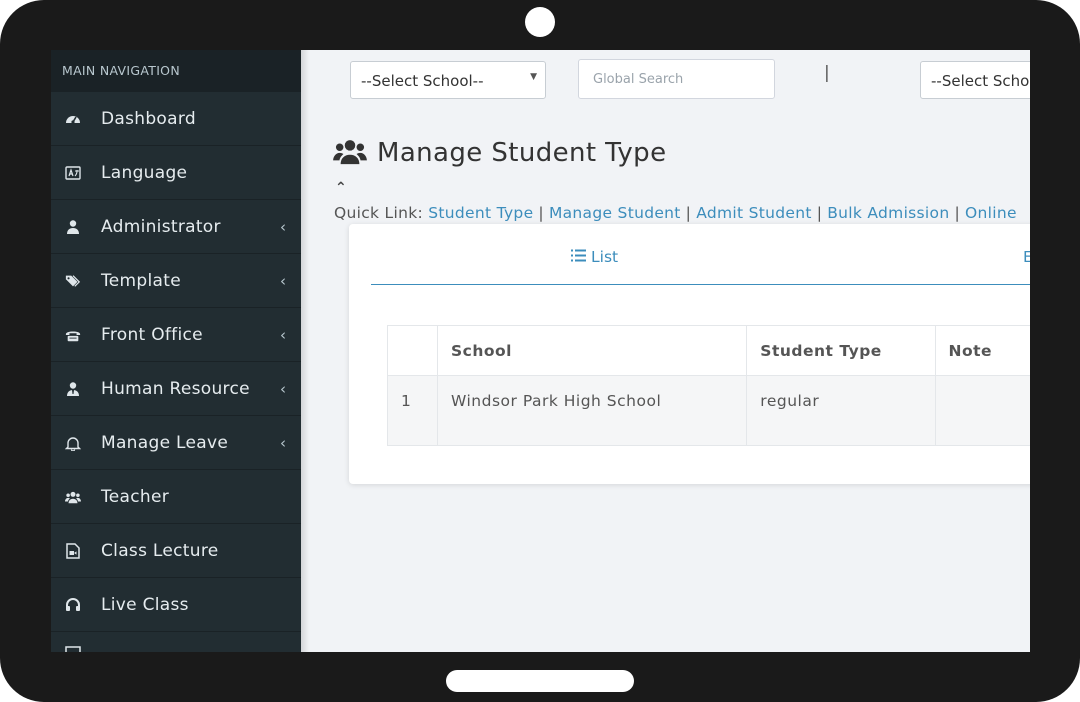 The height and width of the screenshot is (702, 1080). I want to click on sidebar-item-human-resource: Human Resource ‹, so click(176, 388).